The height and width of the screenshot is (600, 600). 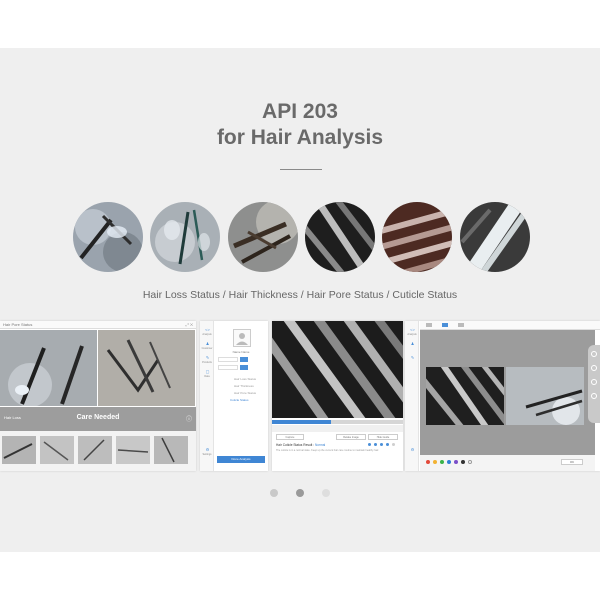 What do you see at coordinates (207, 449) in the screenshot?
I see `settings-icon: ⚙` at bounding box center [207, 449].